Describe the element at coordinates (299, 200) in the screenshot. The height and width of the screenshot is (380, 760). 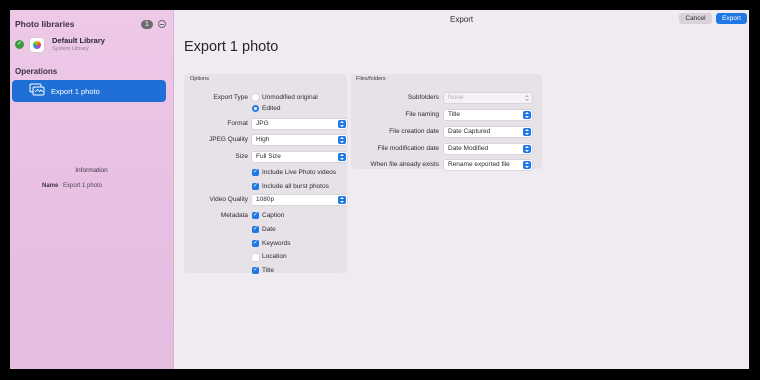
I see `video-quality-select: 1080p` at that location.